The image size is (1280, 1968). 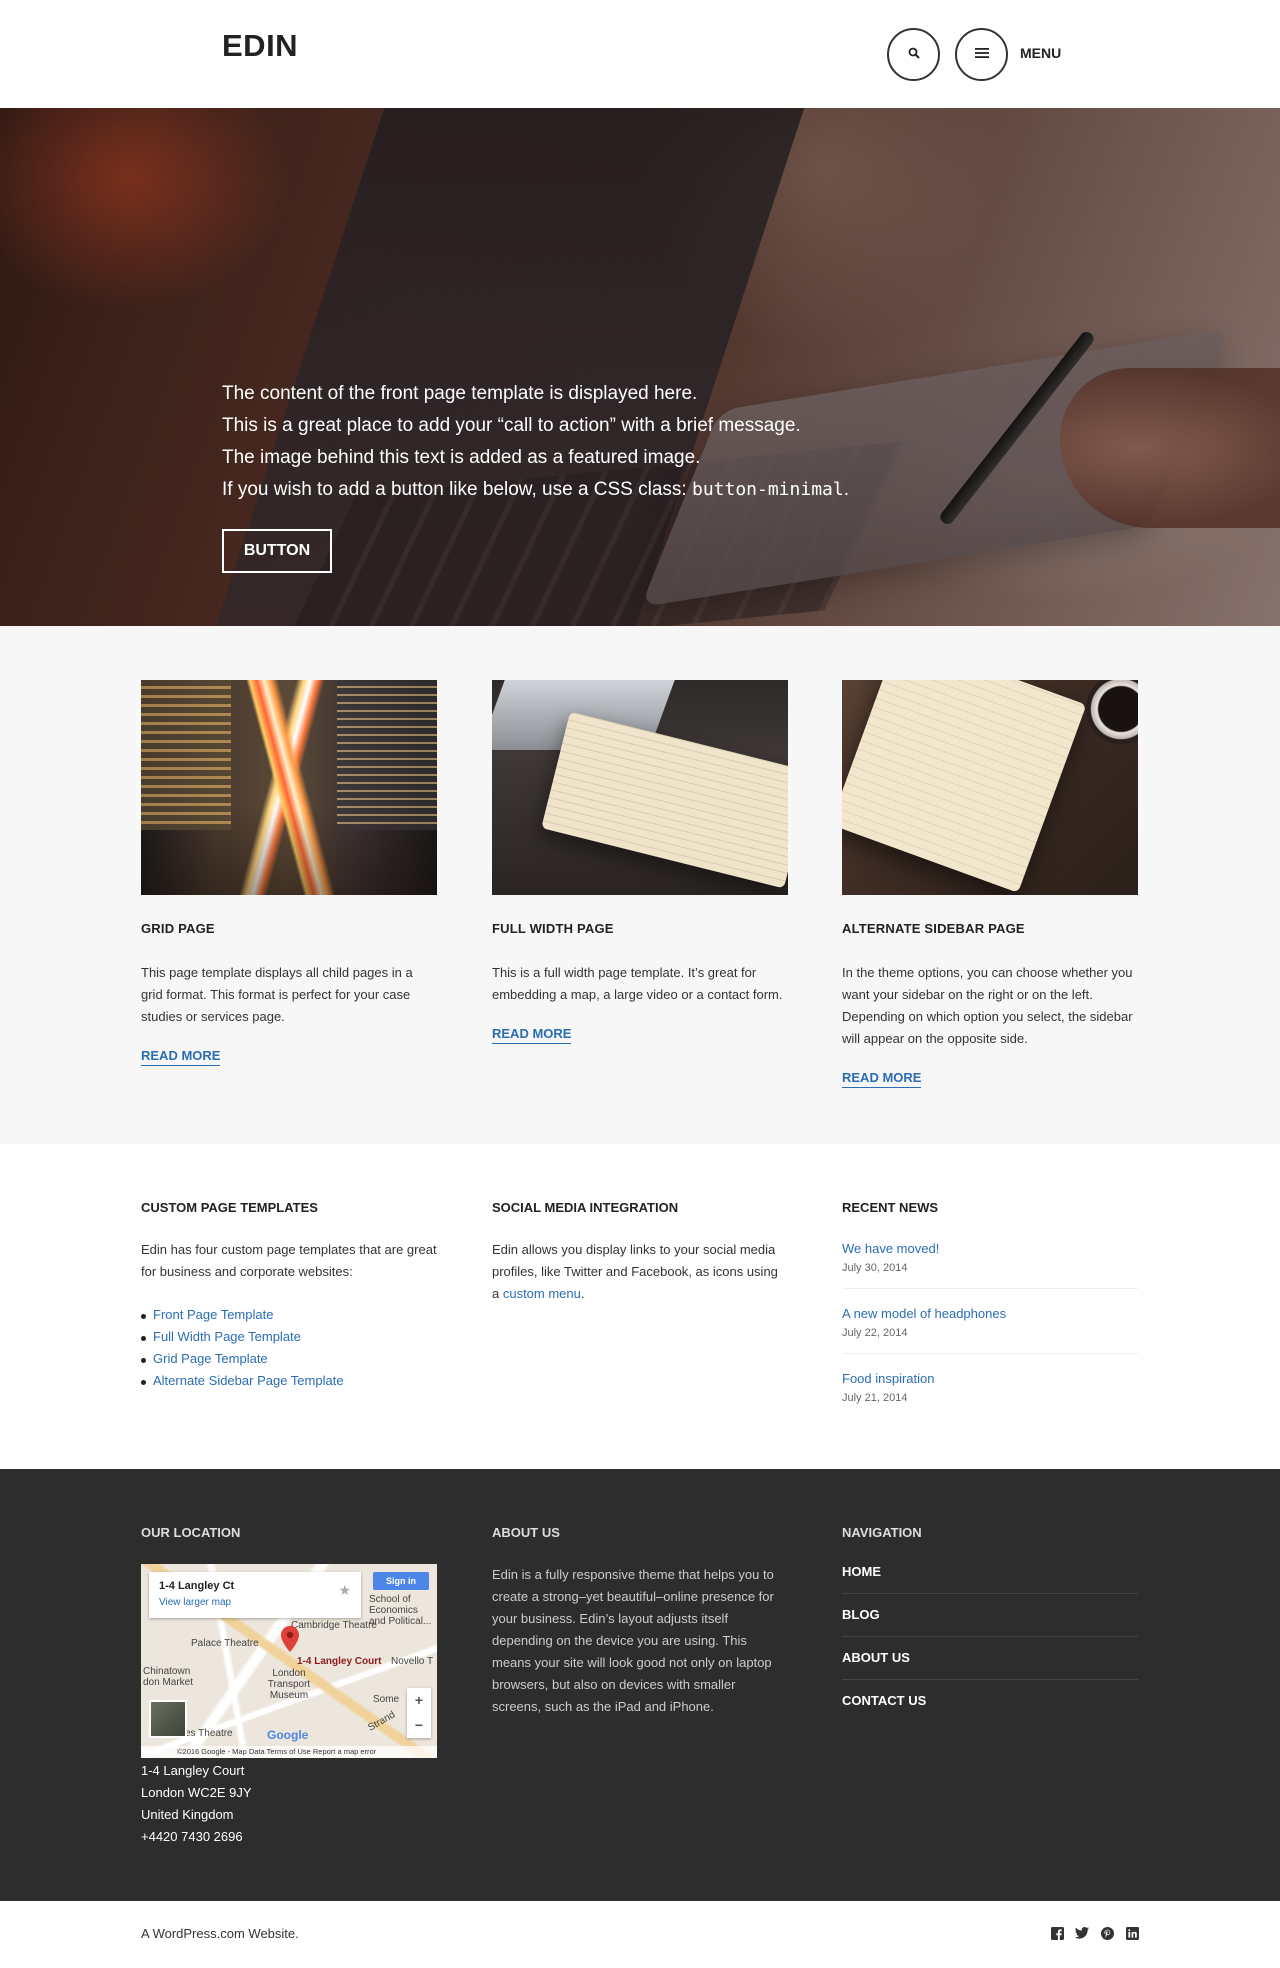 I want to click on map-label: Chinatown, so click(x=167, y=1671).